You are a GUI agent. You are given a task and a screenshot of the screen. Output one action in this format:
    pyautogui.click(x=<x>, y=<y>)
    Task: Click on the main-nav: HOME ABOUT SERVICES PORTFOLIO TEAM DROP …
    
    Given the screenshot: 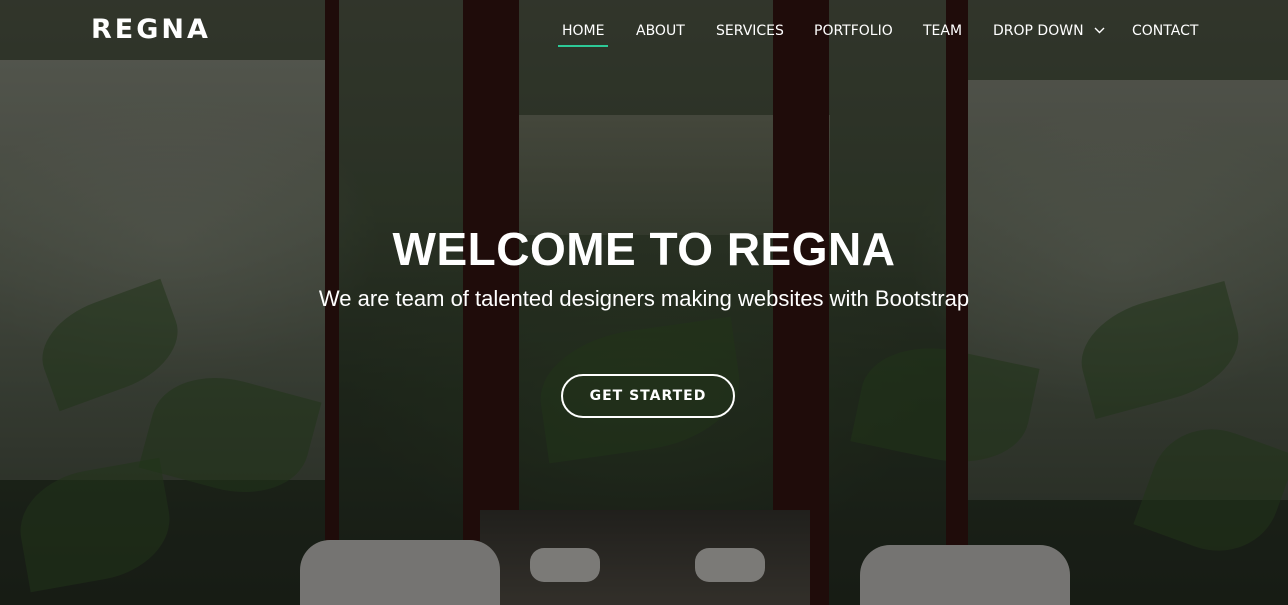 What is the action you would take?
    pyautogui.click(x=644, y=37)
    